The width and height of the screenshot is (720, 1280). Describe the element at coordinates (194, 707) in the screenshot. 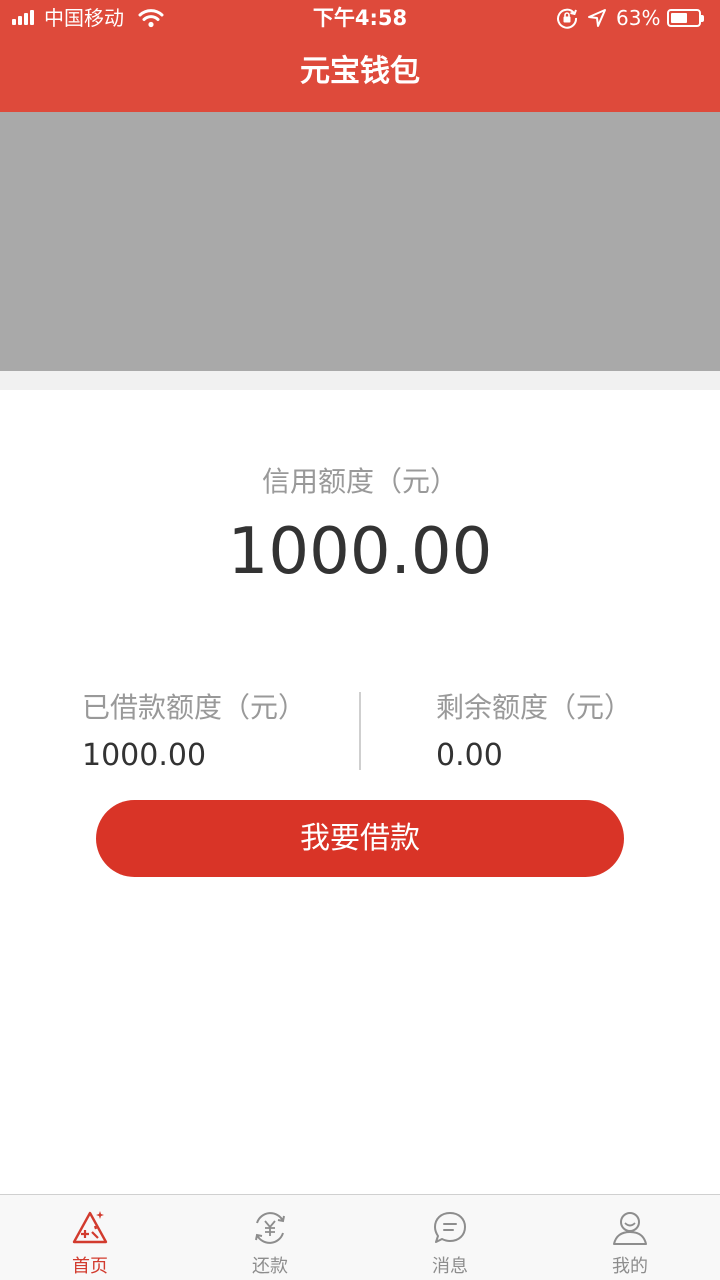

I see `borrowed-amount-label: 已借款额度（元）` at that location.